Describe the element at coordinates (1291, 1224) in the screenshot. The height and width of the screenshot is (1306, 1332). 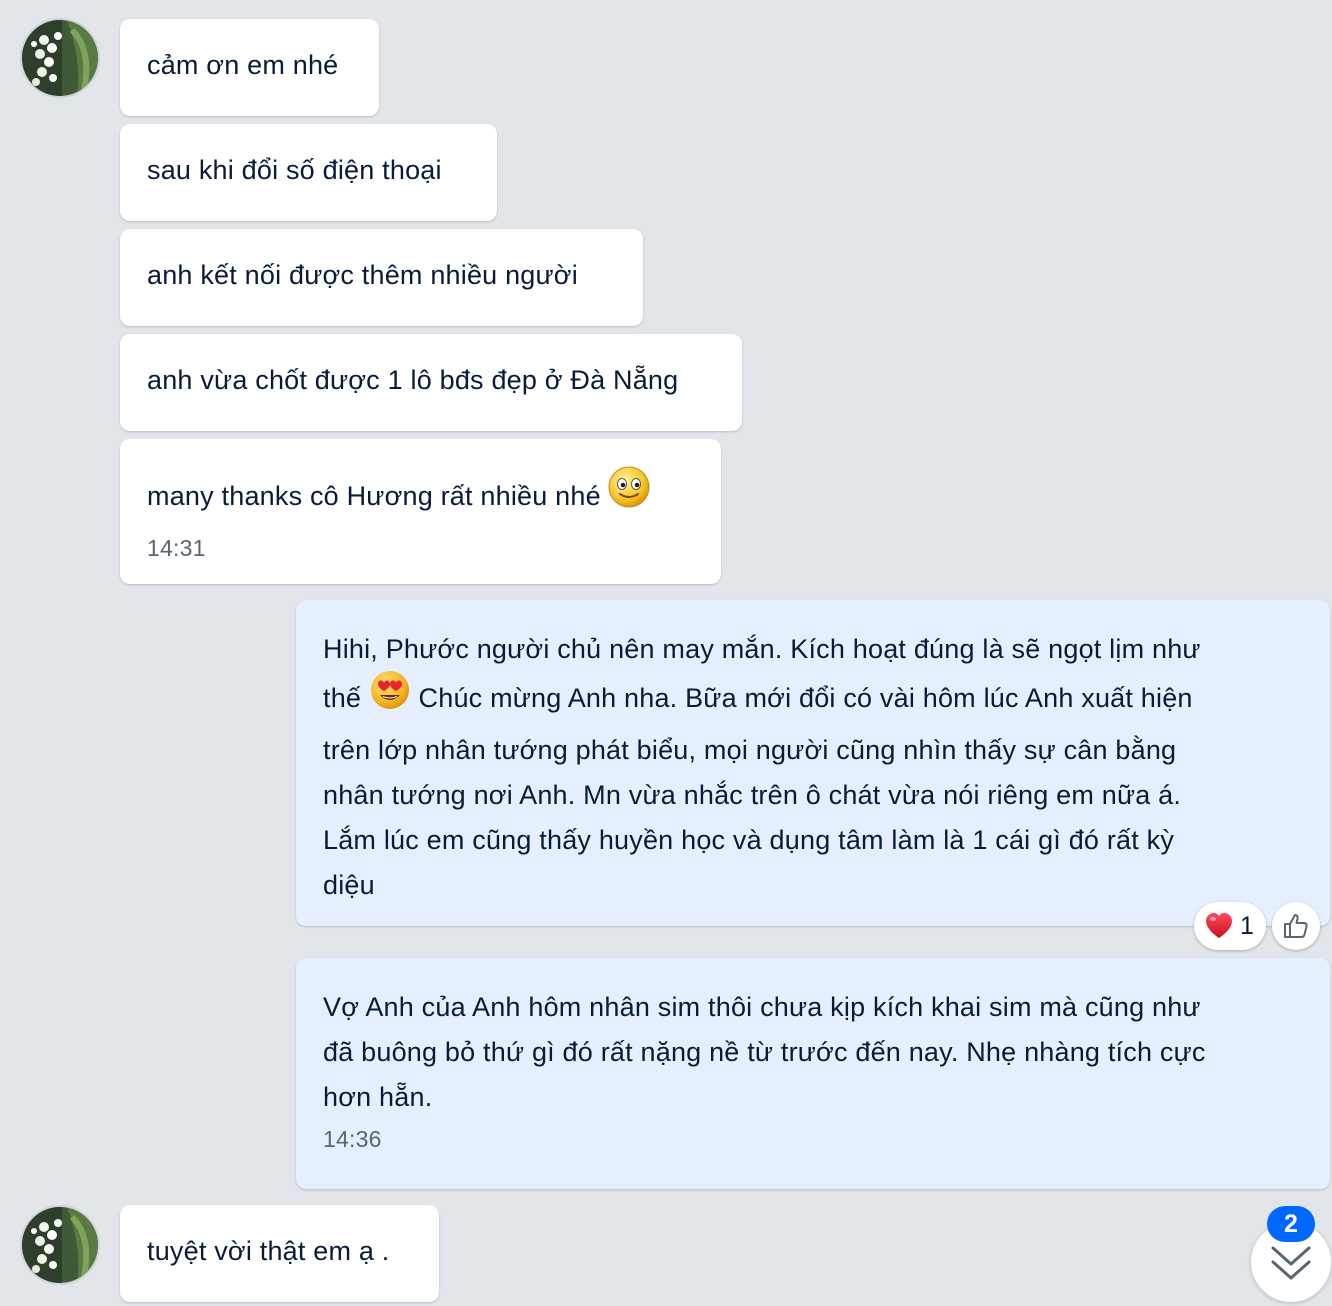
I see `unread-count-badge: 2` at that location.